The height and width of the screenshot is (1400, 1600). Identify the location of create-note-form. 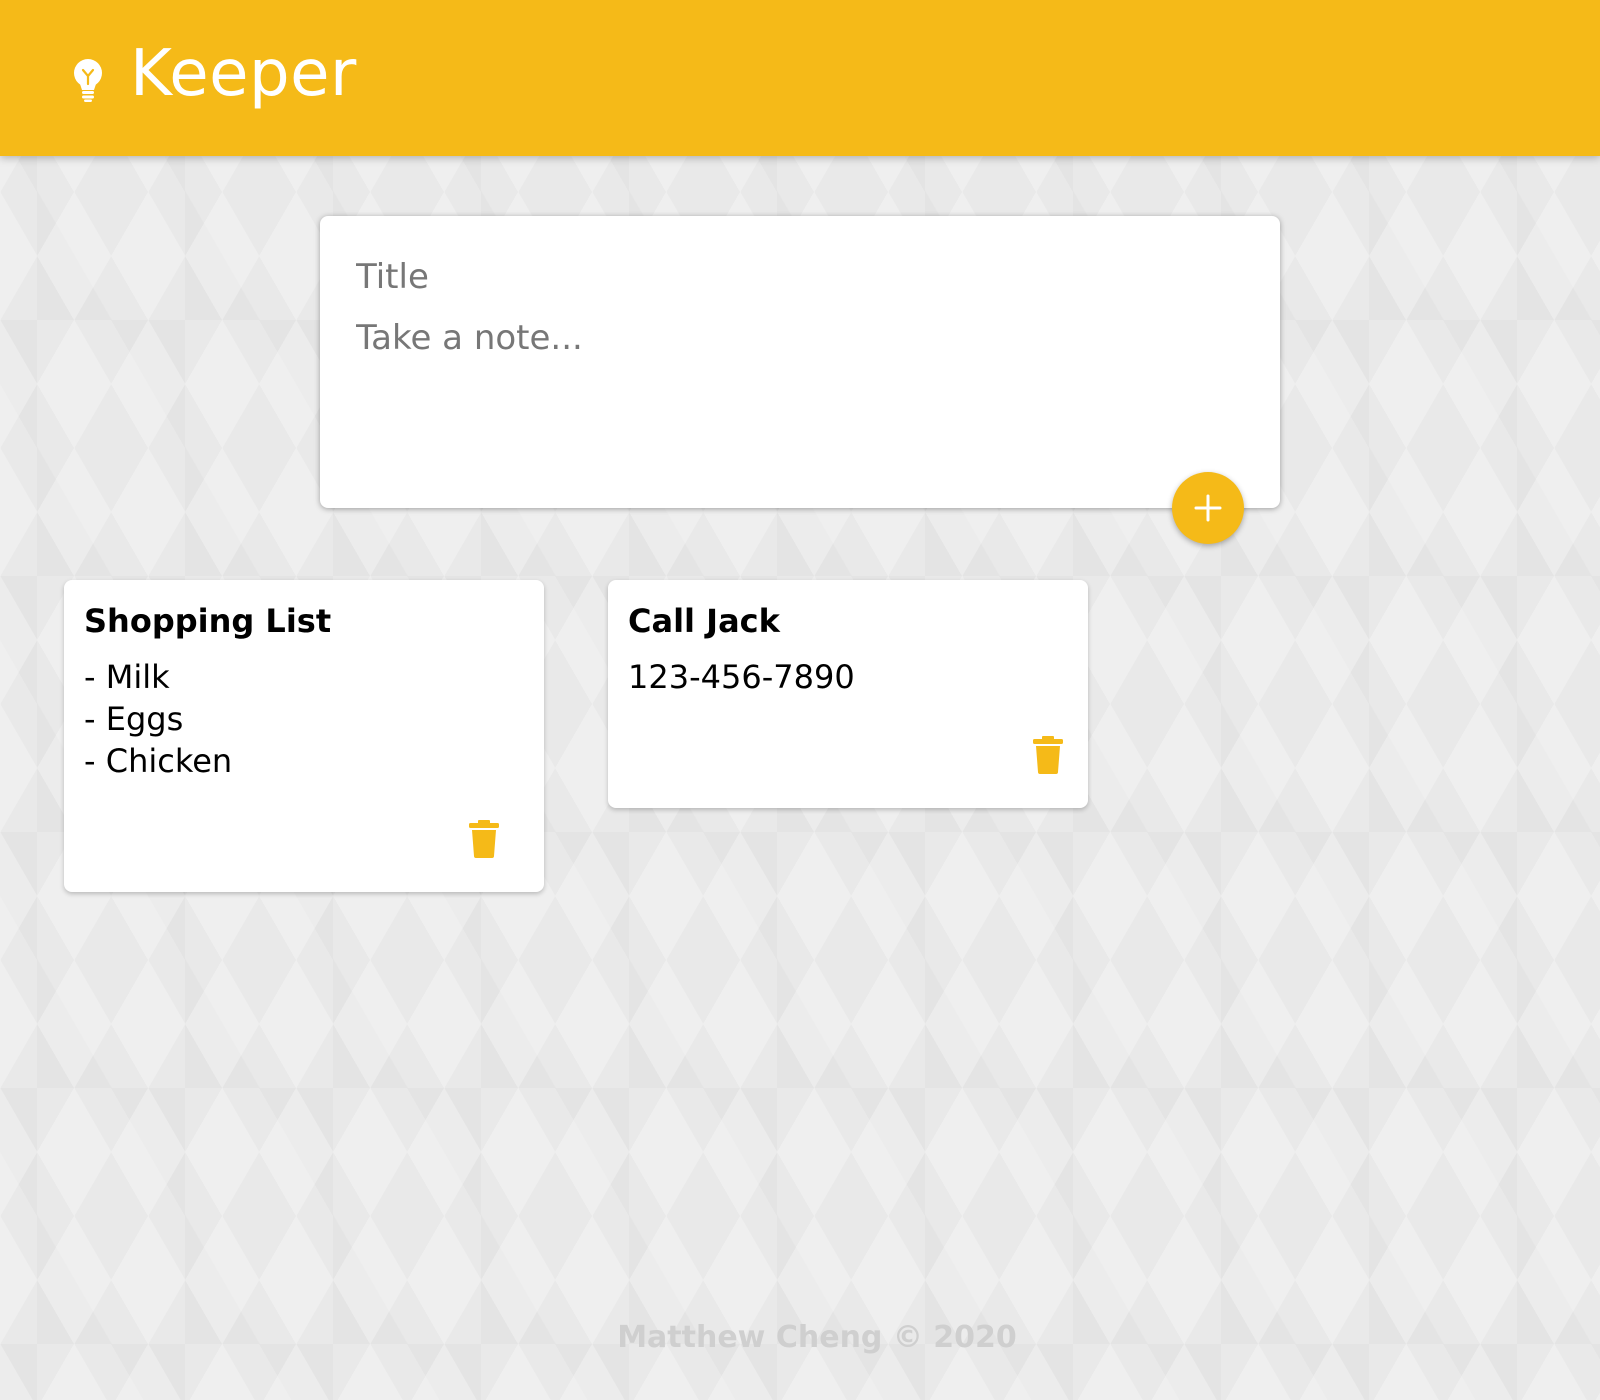
(800, 380).